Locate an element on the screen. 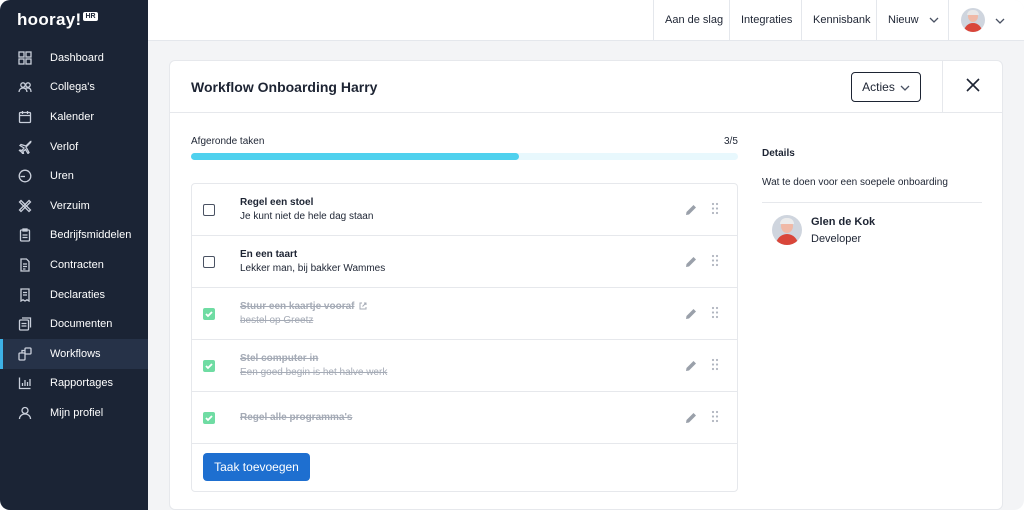 This screenshot has height=510, width=1024. documents-icon is located at coordinates (25, 324).